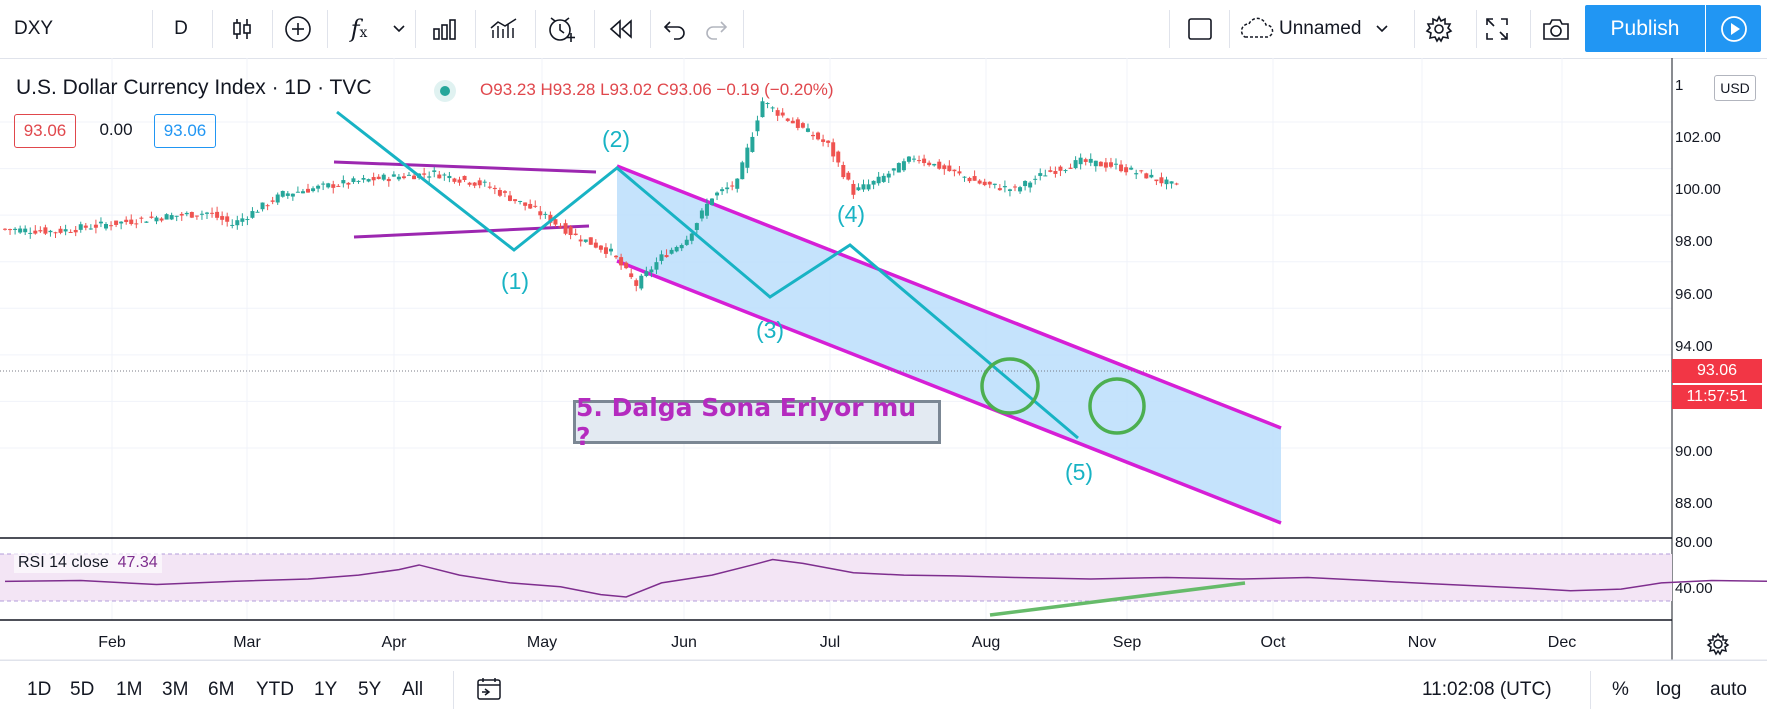 The height and width of the screenshot is (720, 1767). I want to click on strategy-icon, so click(504, 29).